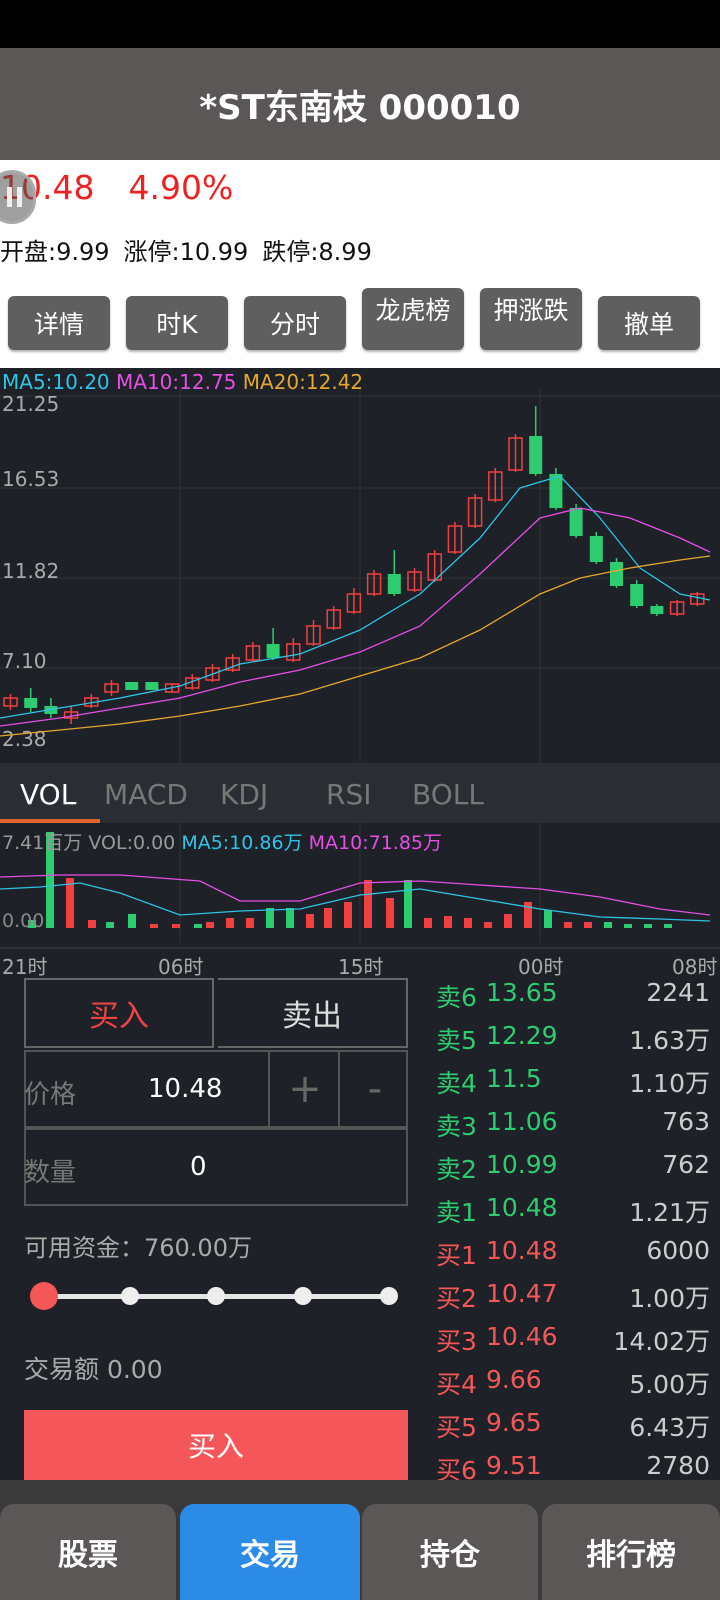 This screenshot has width=720, height=1600. Describe the element at coordinates (222, 841) in the screenshot. I see `vol-legend: 7.41百万 VOL:0.00 MA5:10.86万 MA10:71.85万` at that location.